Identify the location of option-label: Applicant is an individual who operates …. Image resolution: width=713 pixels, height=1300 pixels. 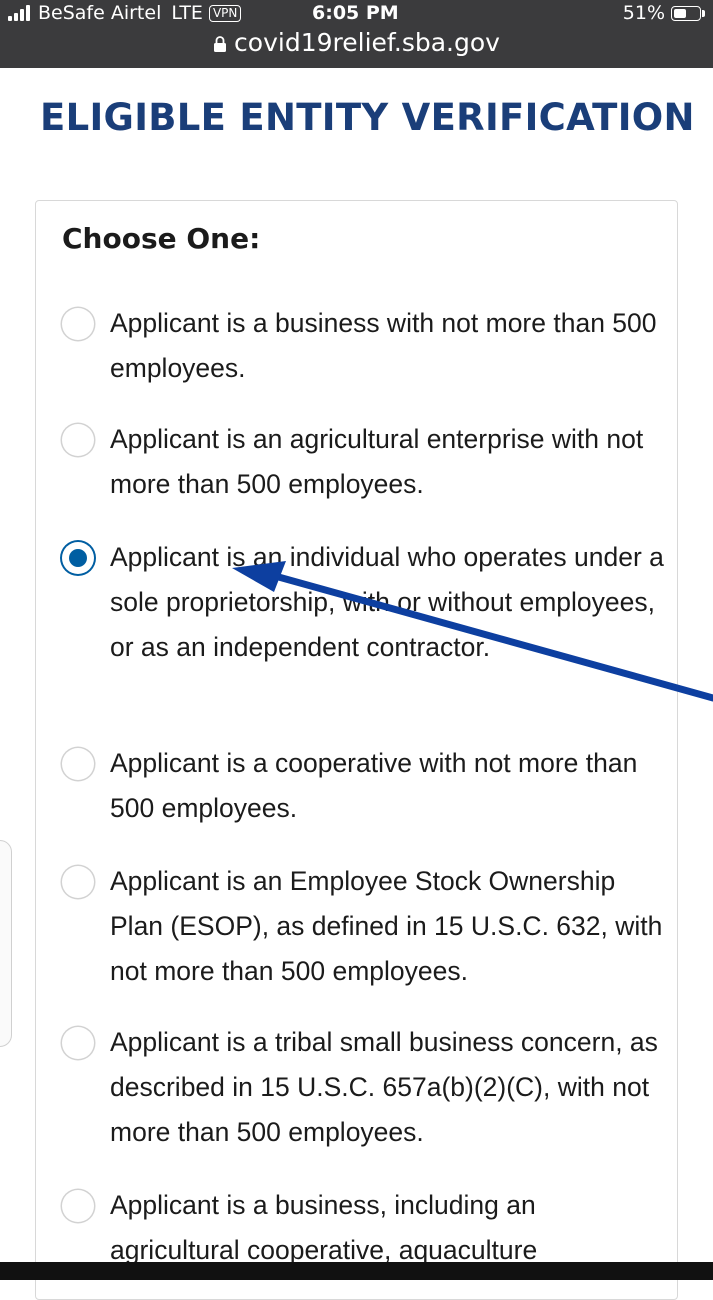
(390, 602).